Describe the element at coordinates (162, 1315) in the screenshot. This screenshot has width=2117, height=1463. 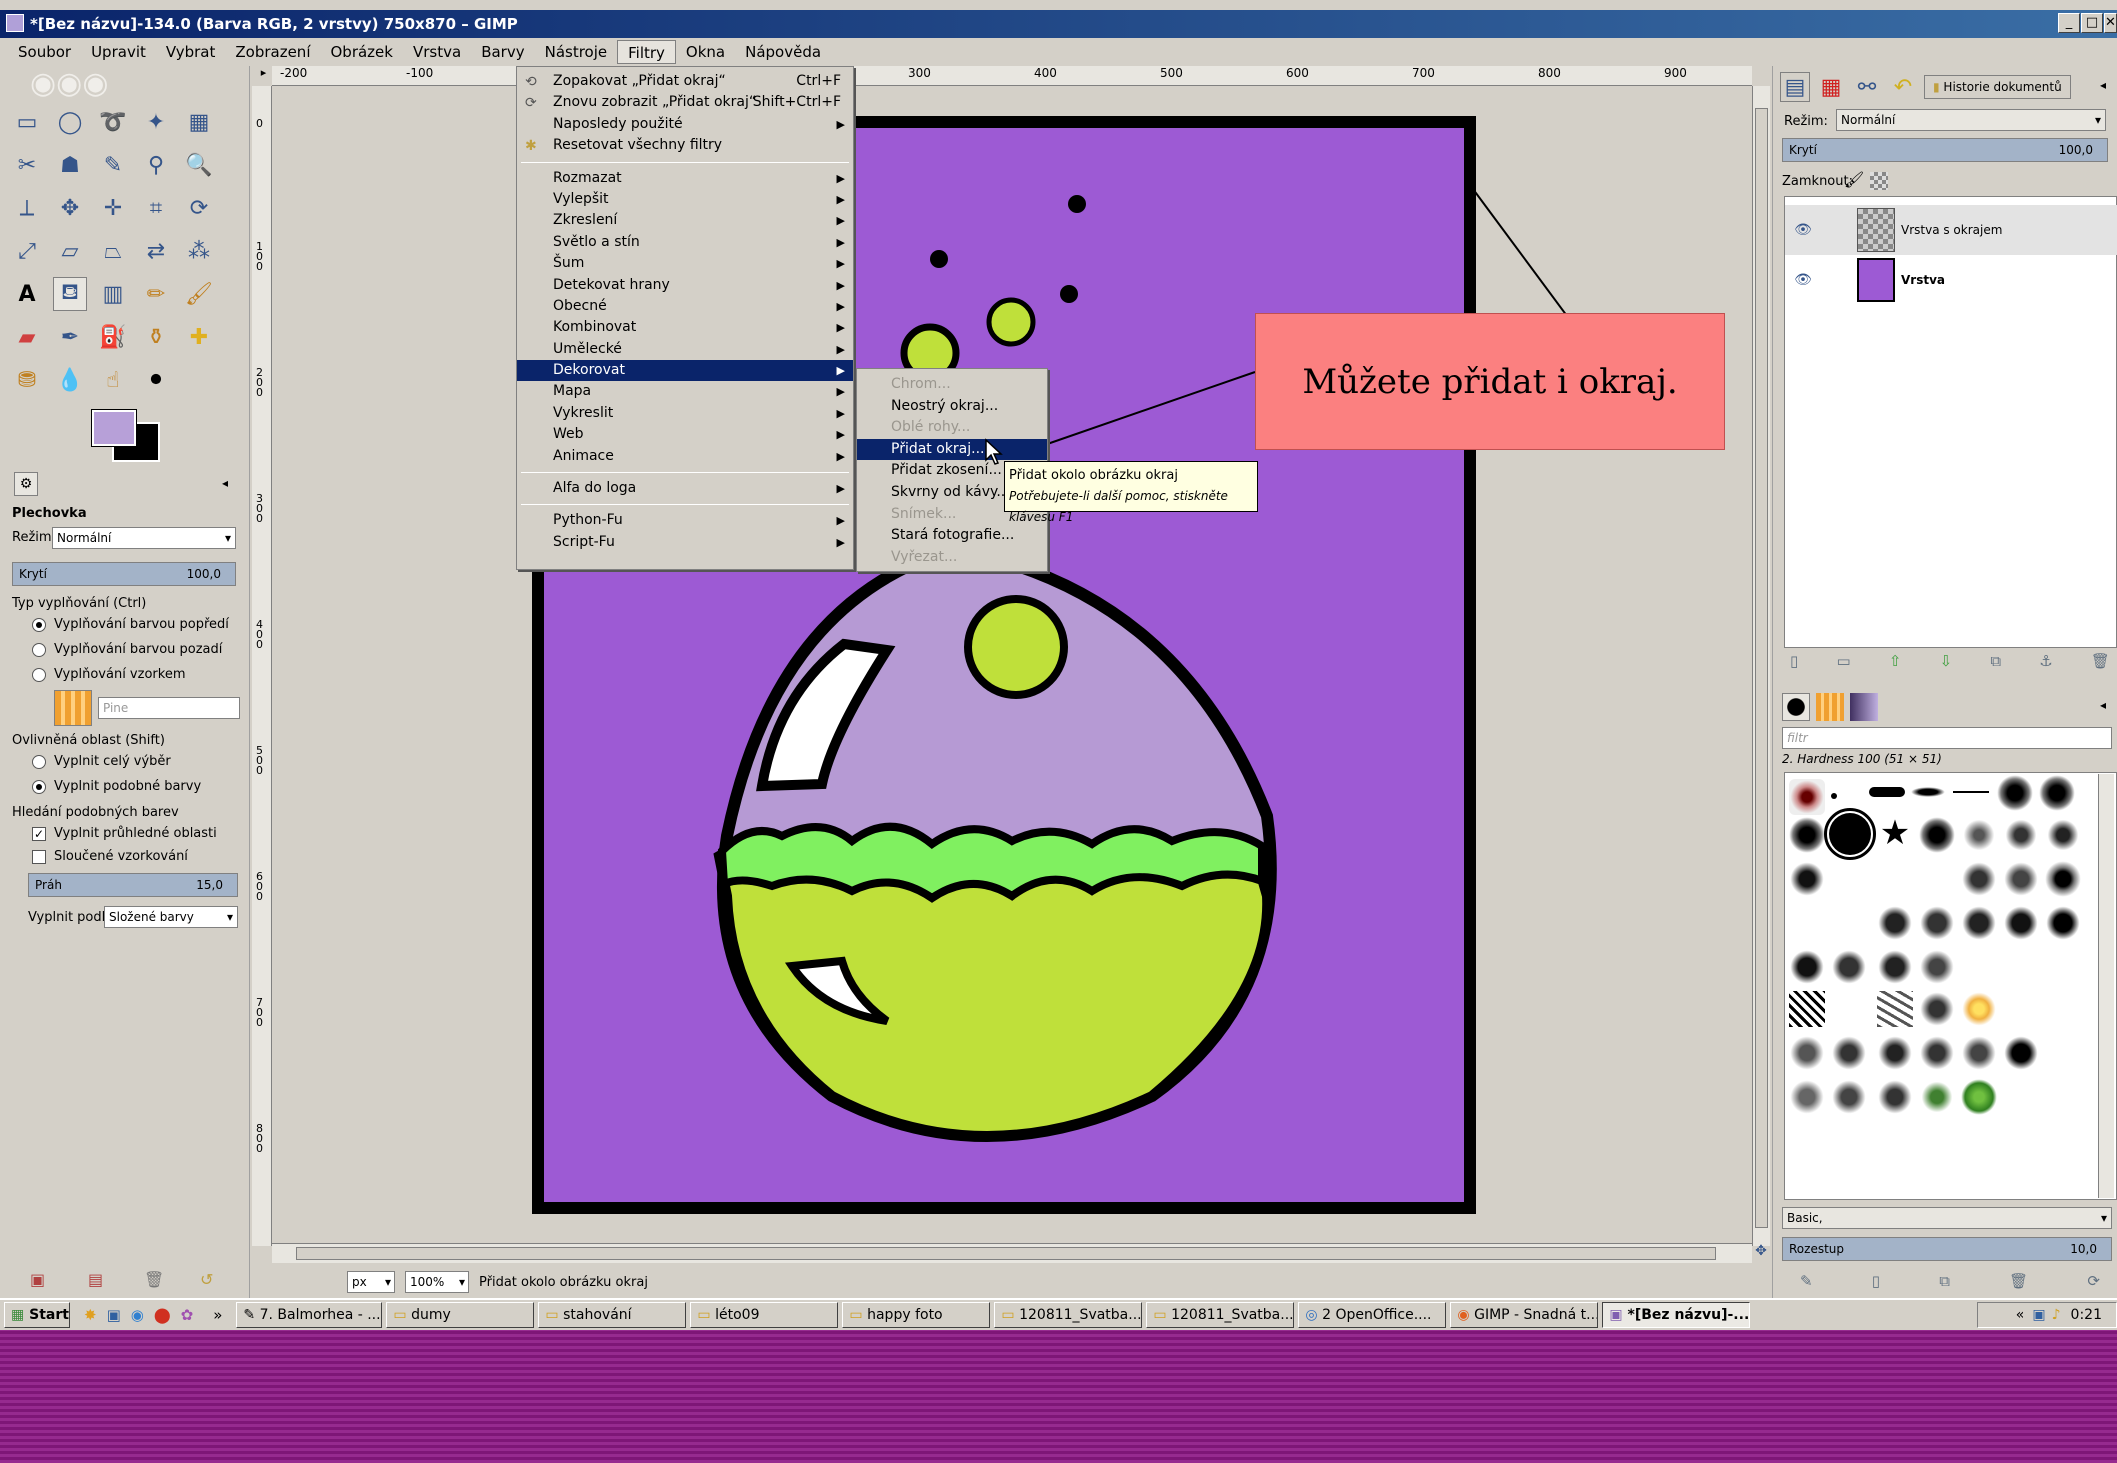
I see `quicklaunch-icon: ⬤` at that location.